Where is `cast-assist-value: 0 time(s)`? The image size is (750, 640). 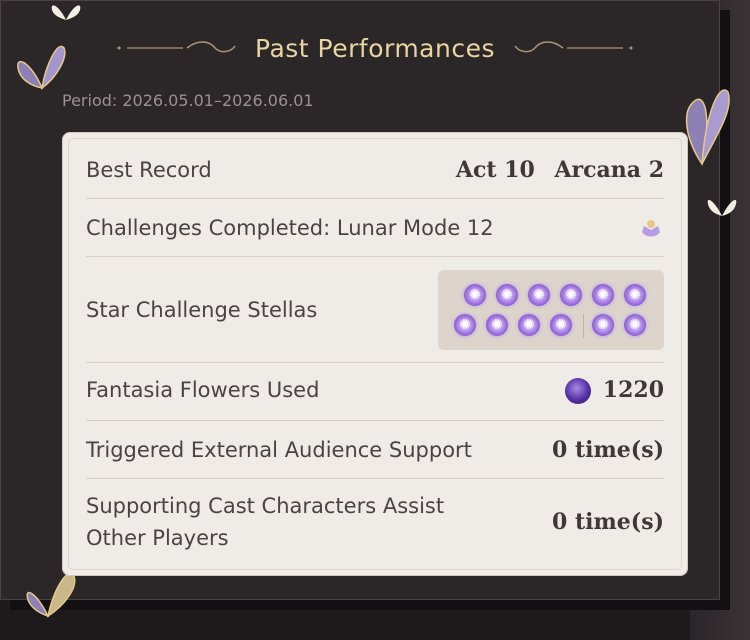
cast-assist-value: 0 time(s) is located at coordinates (608, 522).